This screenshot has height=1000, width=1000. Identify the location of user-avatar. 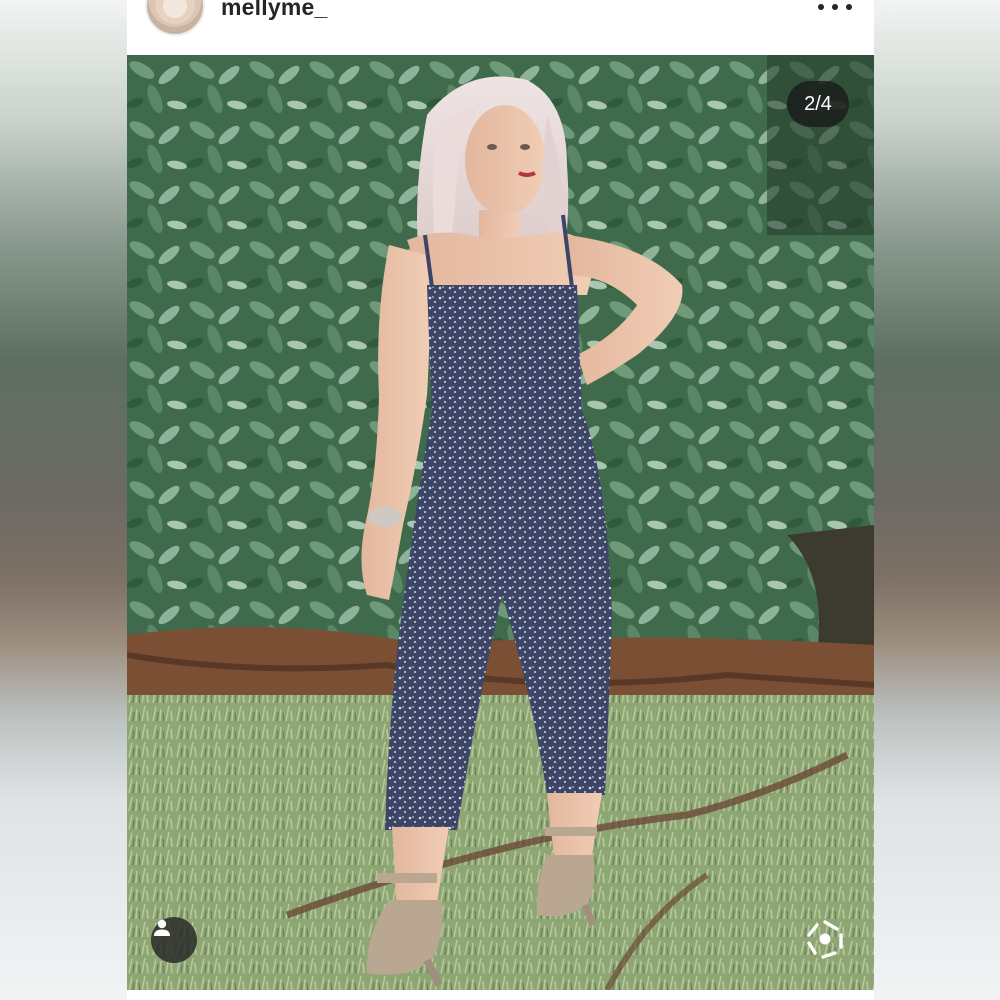
(175, 18).